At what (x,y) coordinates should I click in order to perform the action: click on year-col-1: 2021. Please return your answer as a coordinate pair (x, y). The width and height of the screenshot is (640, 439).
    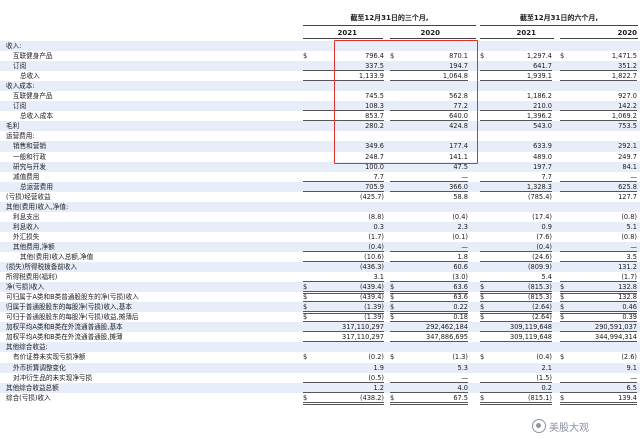
    Looking at the image, I should click on (347, 33).